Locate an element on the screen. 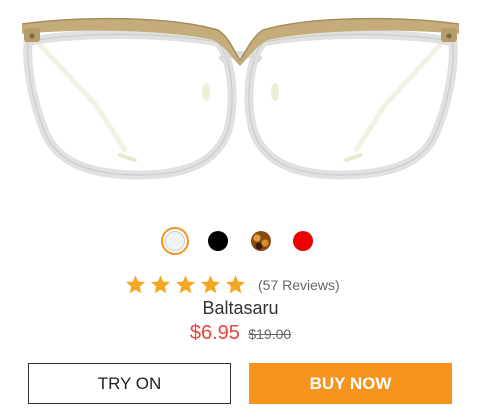  product-rating: (57 Reviews) is located at coordinates (240, 286).